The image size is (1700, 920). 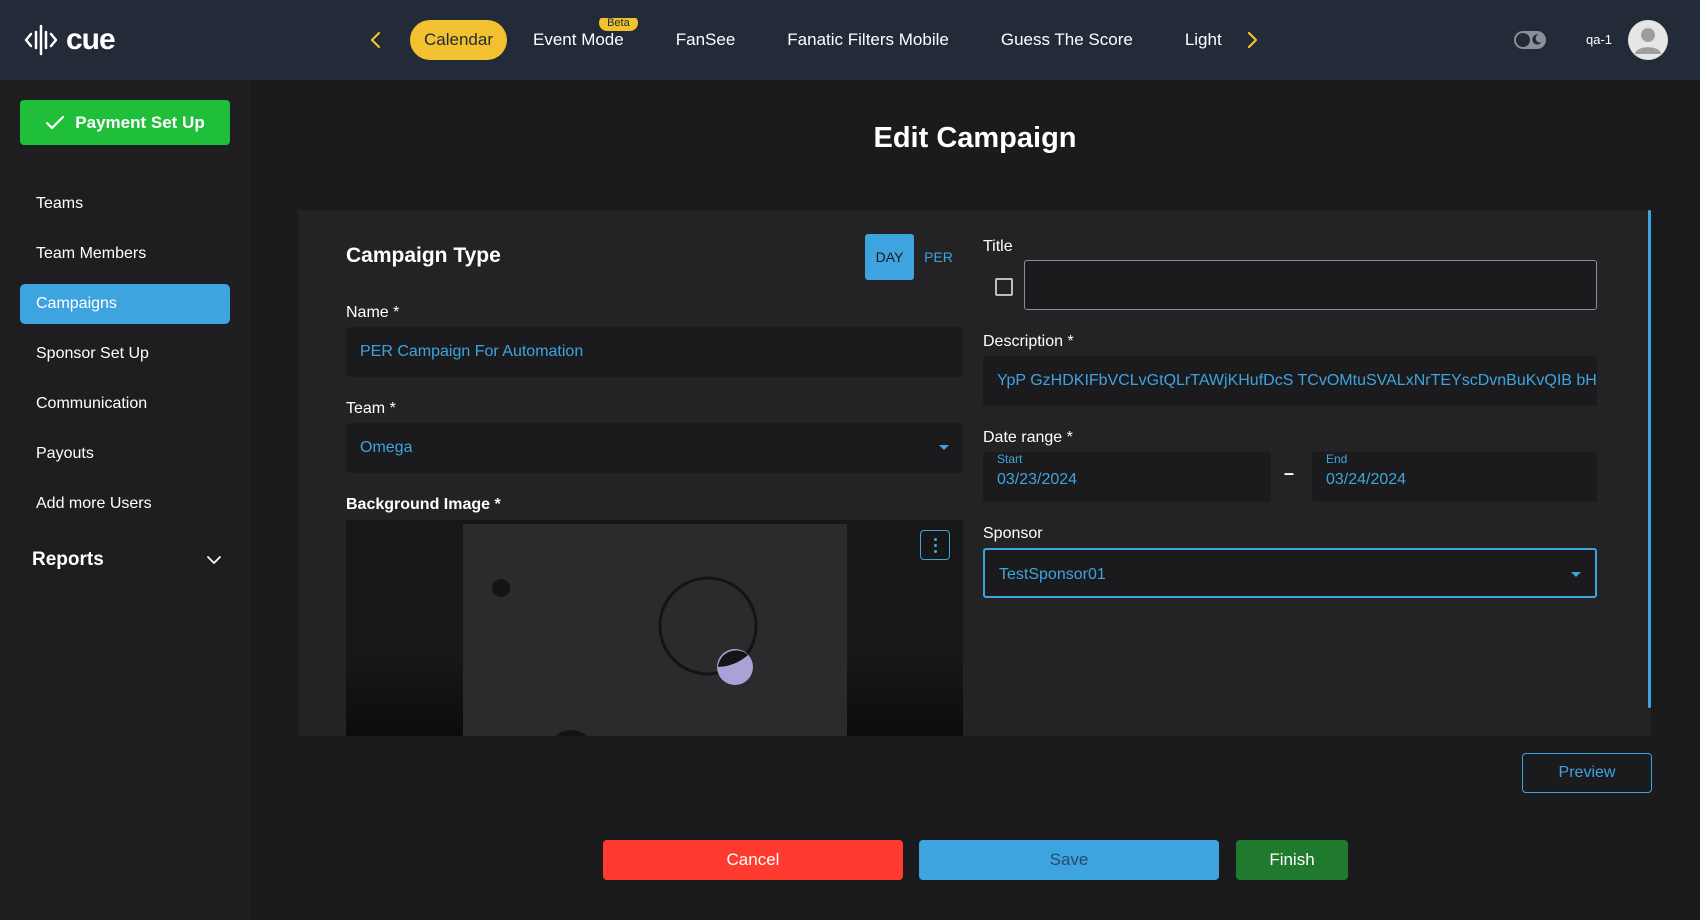 What do you see at coordinates (1028, 437) in the screenshot?
I see `date-range-label: Date range *` at bounding box center [1028, 437].